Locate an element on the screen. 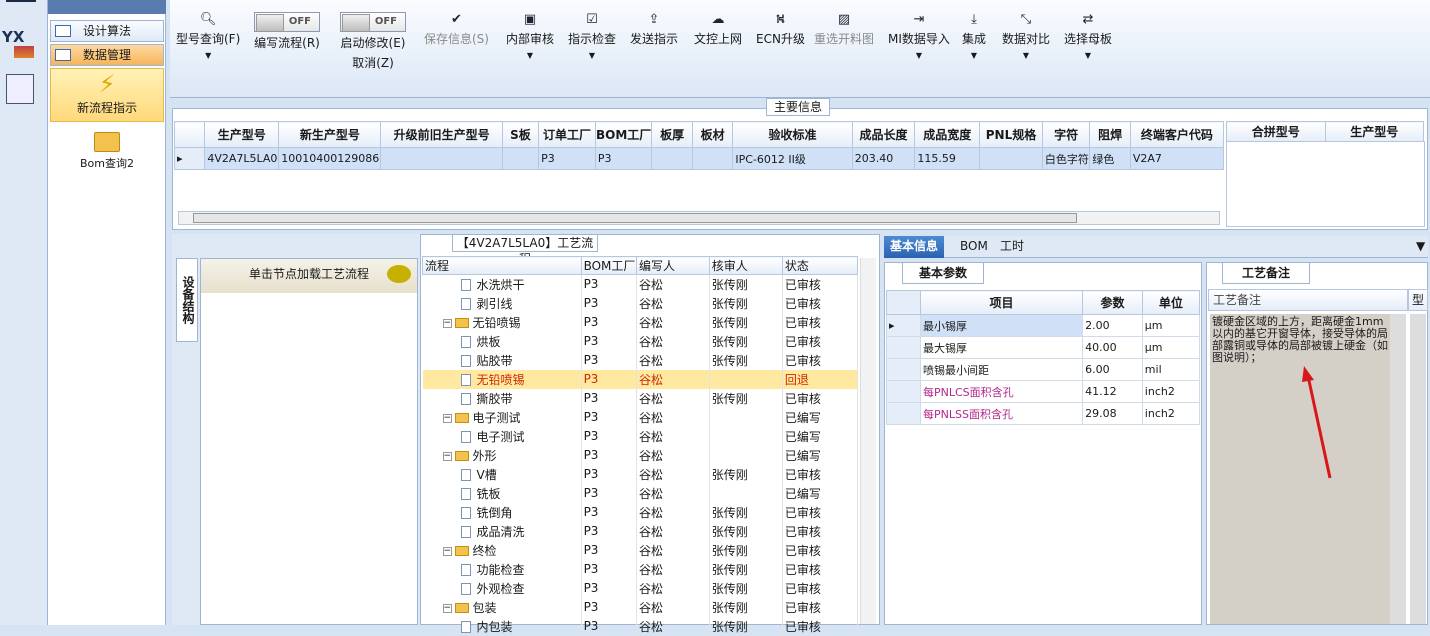  note-scrollbar is located at coordinates (1398, 469).